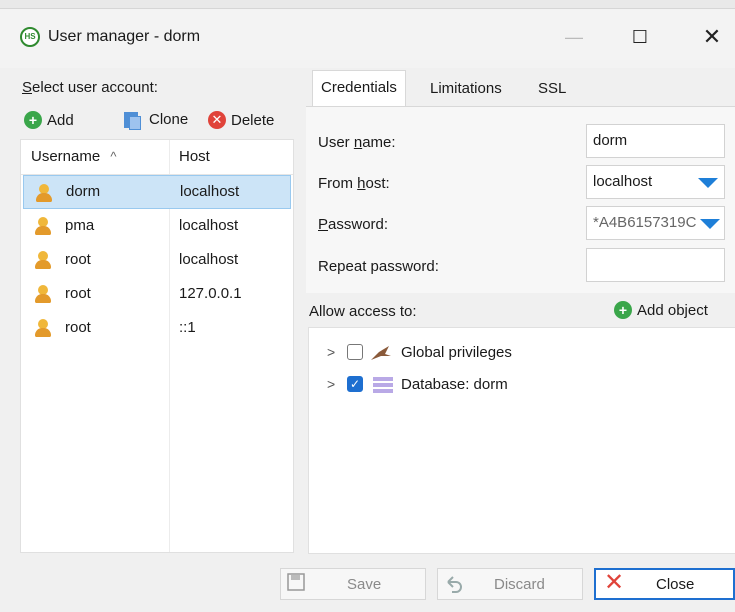 This screenshot has height=612, width=735. I want to click on window-title: User manager - dorm, so click(124, 36).